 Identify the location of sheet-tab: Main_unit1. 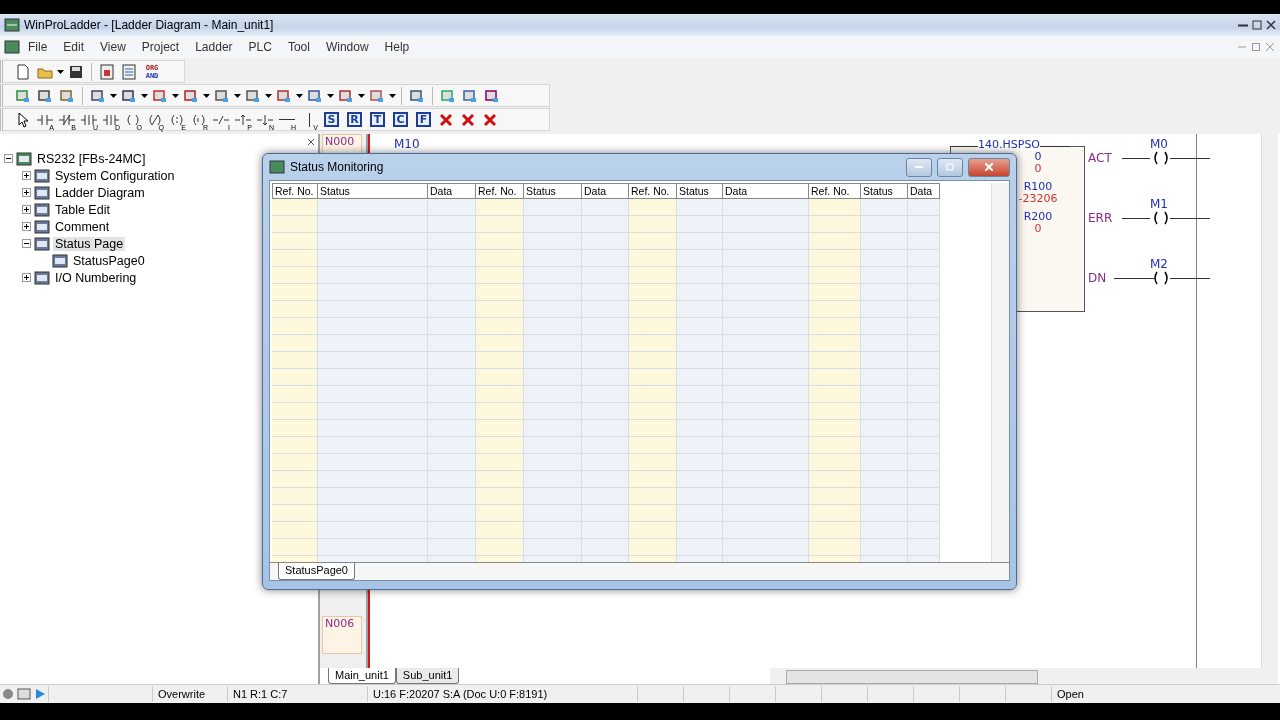
(362, 676).